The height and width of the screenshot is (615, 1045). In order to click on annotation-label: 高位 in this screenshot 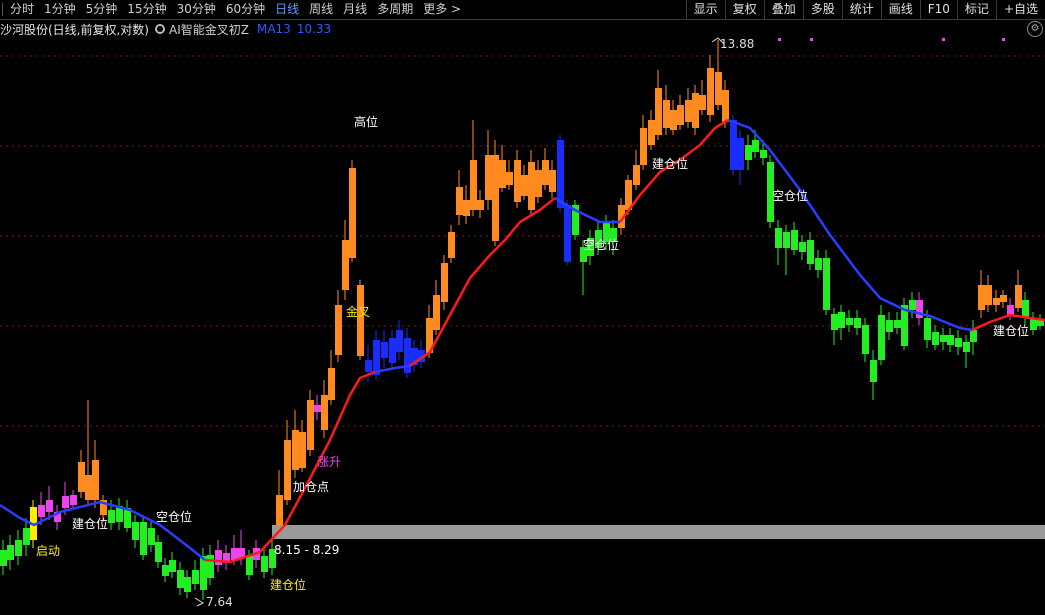, I will do `click(366, 121)`.